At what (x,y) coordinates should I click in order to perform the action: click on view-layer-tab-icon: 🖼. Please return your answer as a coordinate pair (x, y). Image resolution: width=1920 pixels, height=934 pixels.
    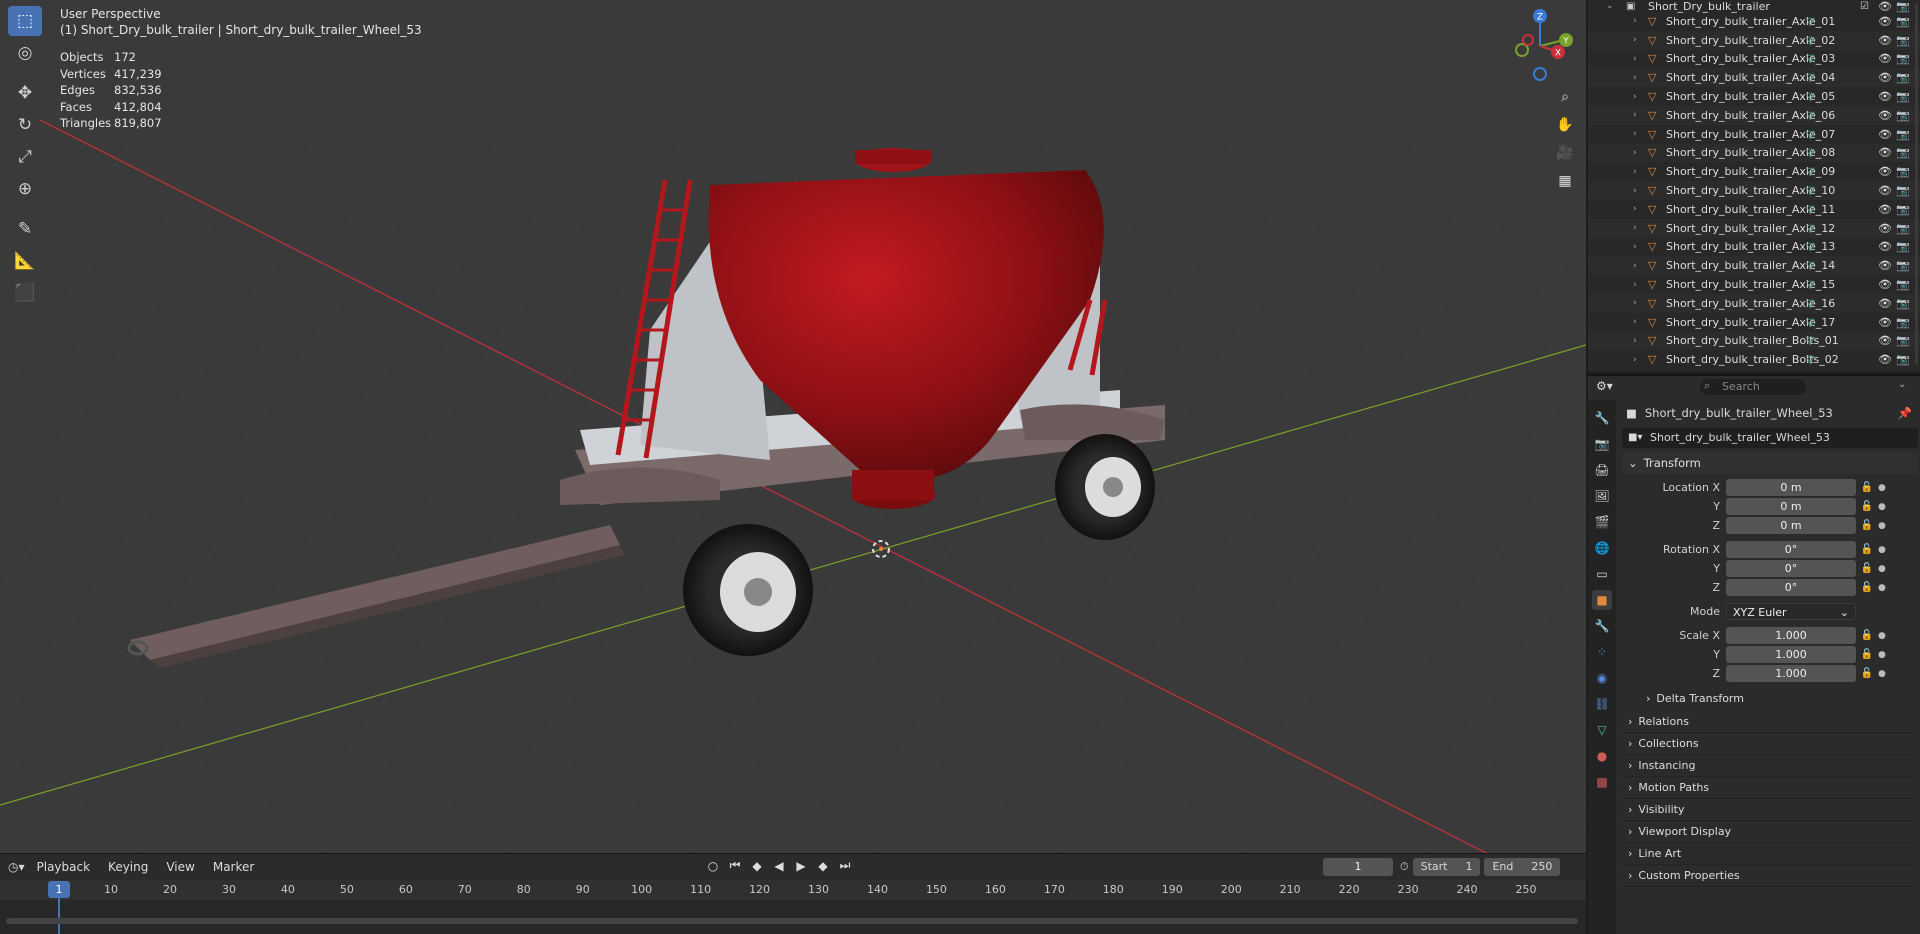
    Looking at the image, I should click on (1602, 496).